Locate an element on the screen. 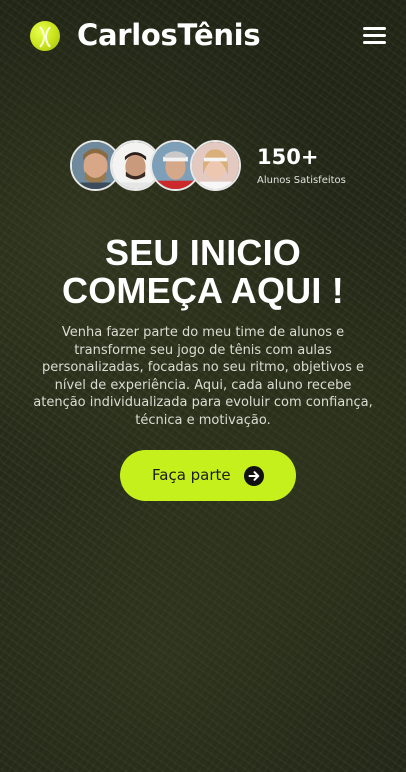 The width and height of the screenshot is (406, 772). site-header: CarlosTênis is located at coordinates (203, 38).